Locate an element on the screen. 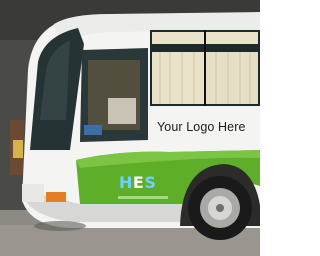 This screenshot has height=256, width=320. wheel-center is located at coordinates (220, 208).